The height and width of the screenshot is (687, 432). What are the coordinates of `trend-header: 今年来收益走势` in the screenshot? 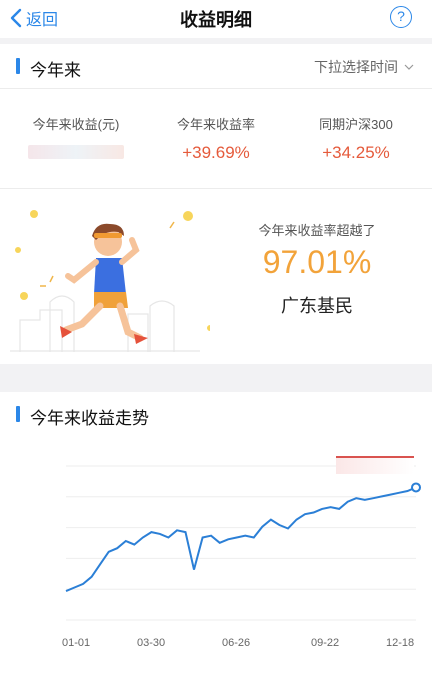 It's located at (216, 414).